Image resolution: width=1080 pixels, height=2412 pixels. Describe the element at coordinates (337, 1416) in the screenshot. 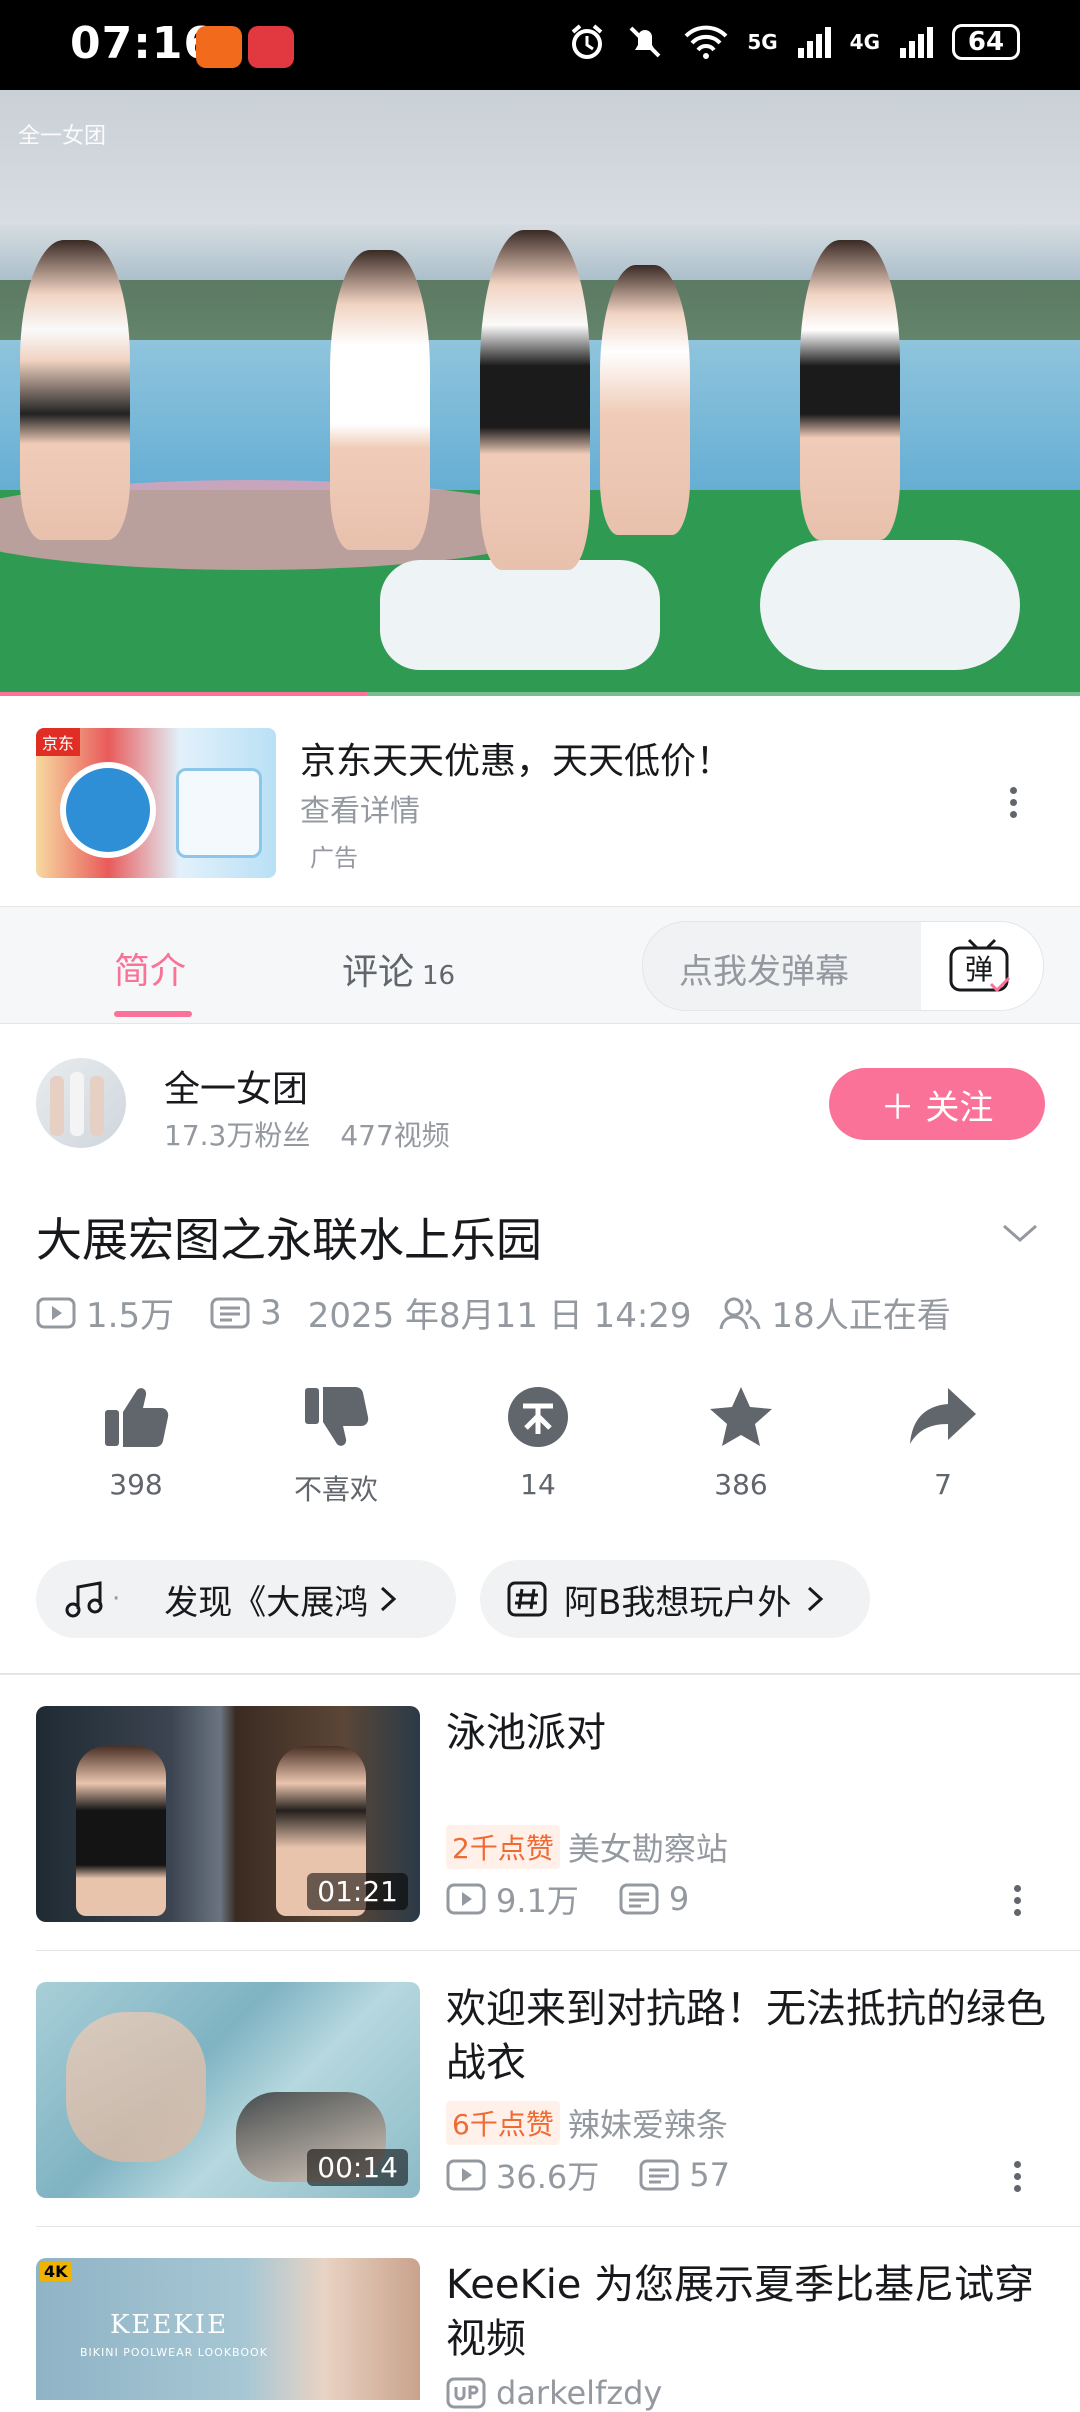

I see `thumbs-down-icon` at that location.